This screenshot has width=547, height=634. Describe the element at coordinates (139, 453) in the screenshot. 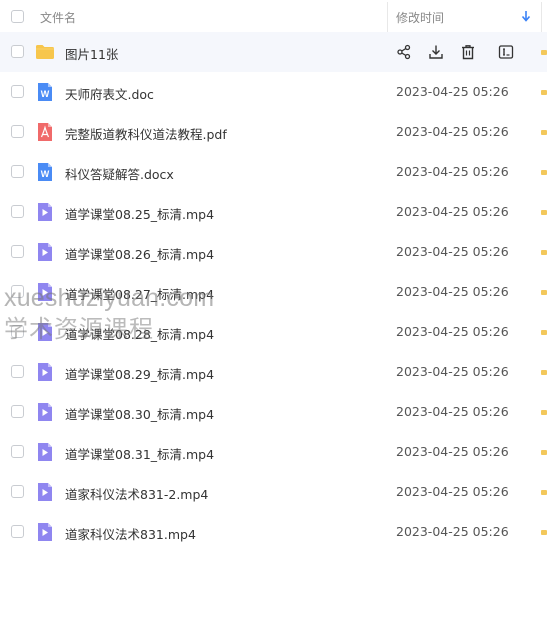

I see `file-name: 道学课堂08.31_标清.mp4` at that location.